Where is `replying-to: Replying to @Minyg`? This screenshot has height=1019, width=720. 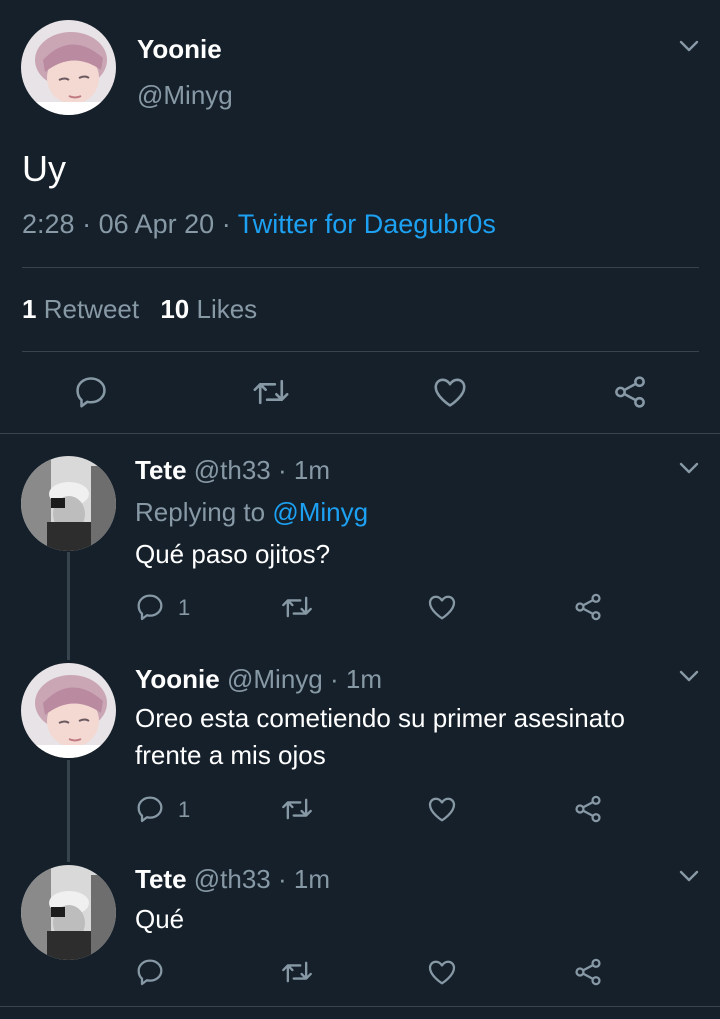
replying-to: Replying to @Minyg is located at coordinates (251, 512).